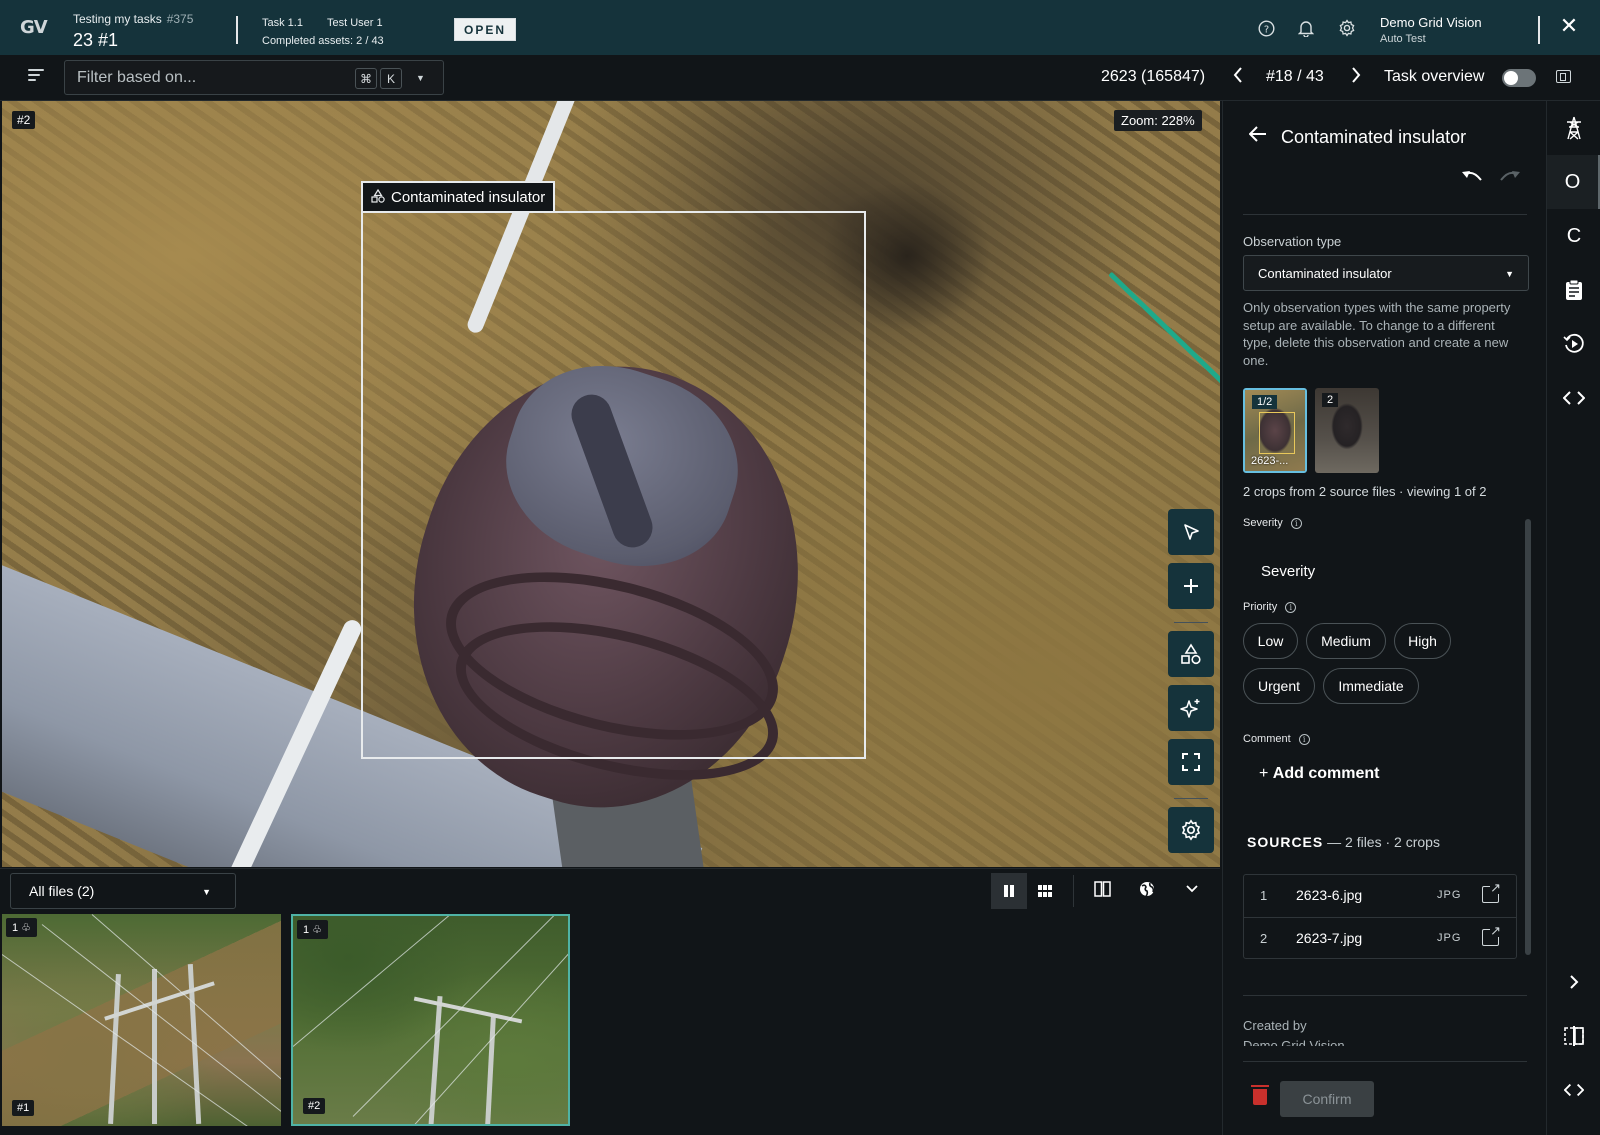  I want to click on plus-icon: +, so click(1266, 773).